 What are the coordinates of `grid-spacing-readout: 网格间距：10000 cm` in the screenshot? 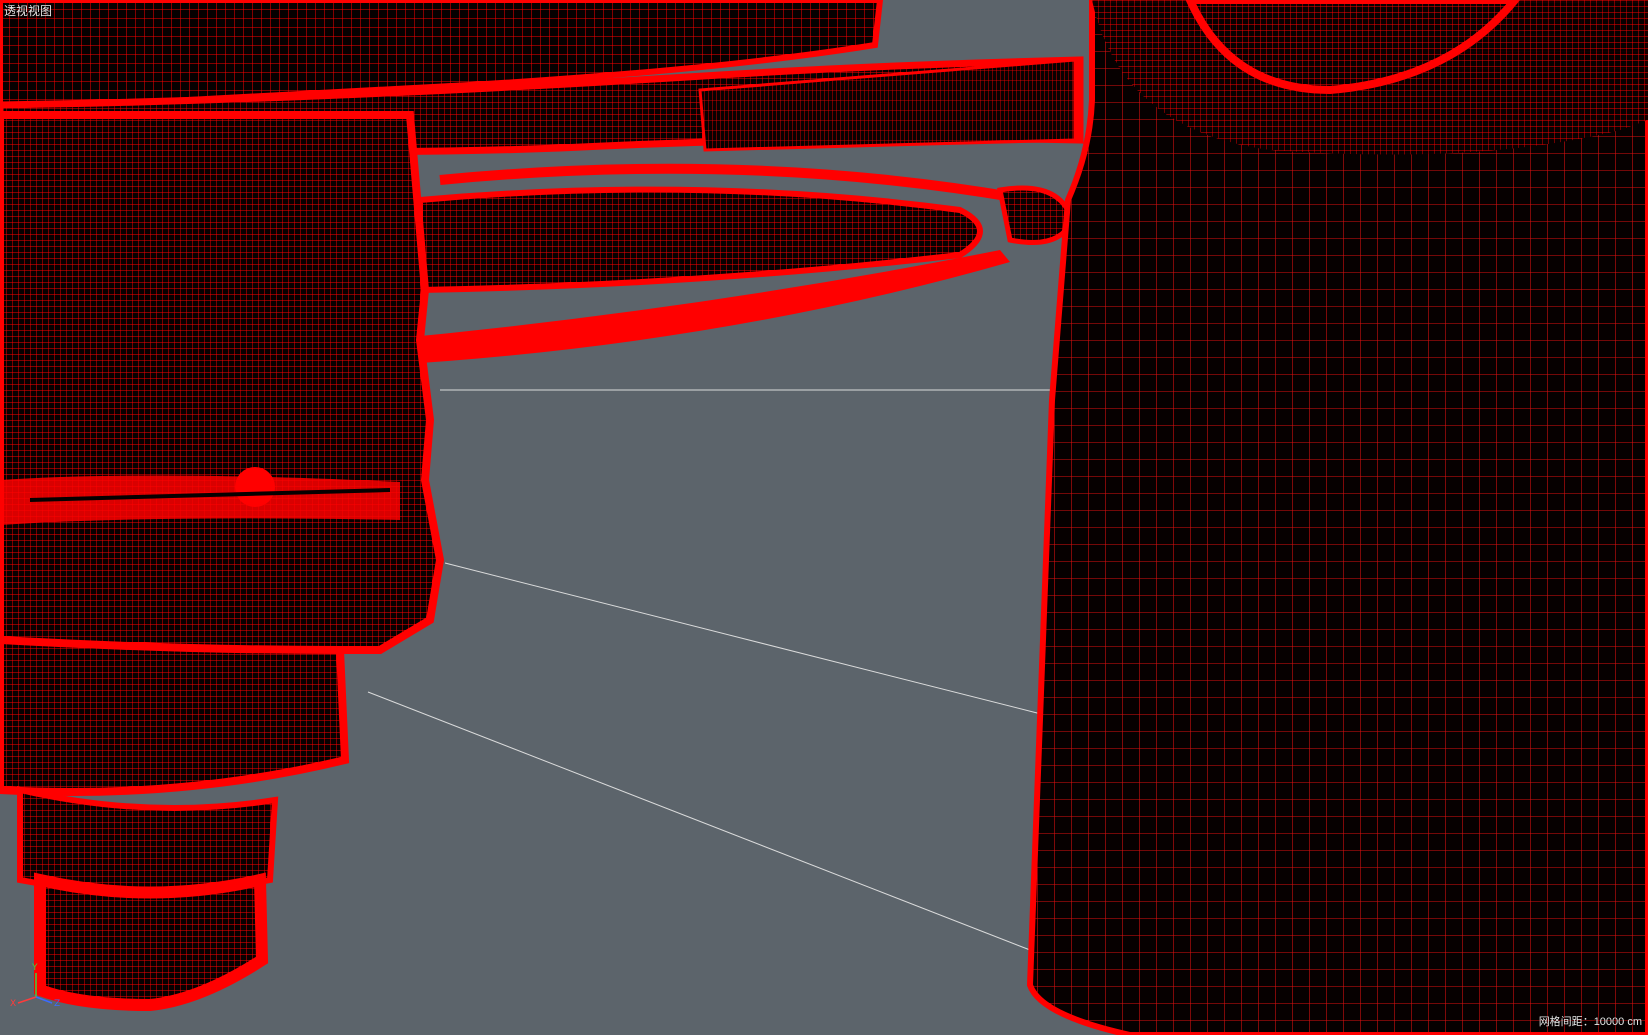 It's located at (1590, 1021).